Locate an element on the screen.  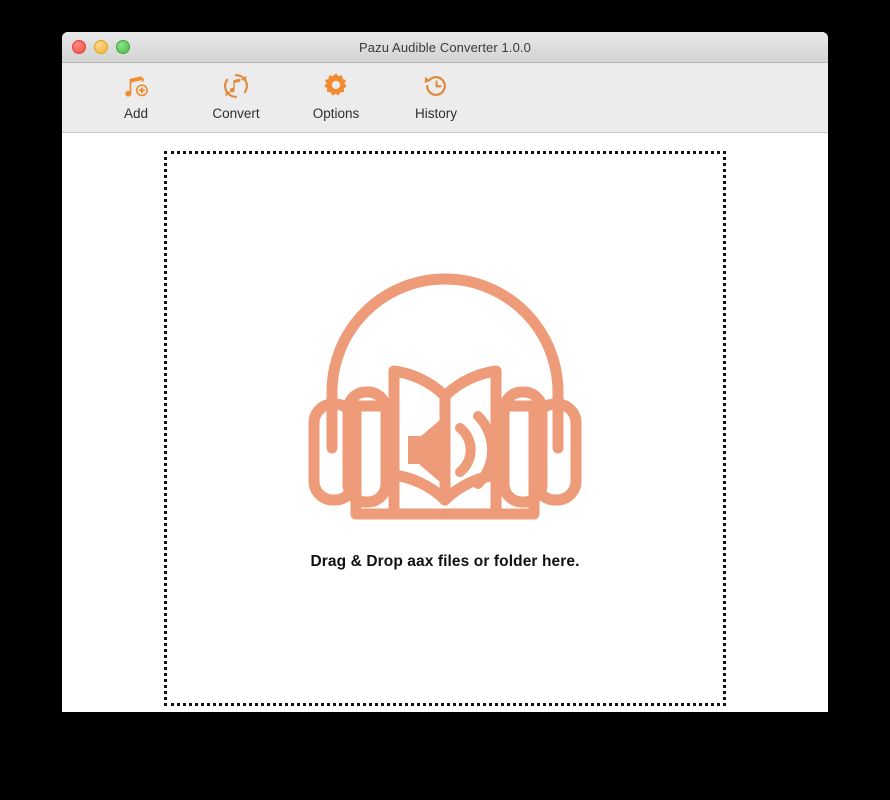
toolbar-label-add: Add is located at coordinates (136, 113).